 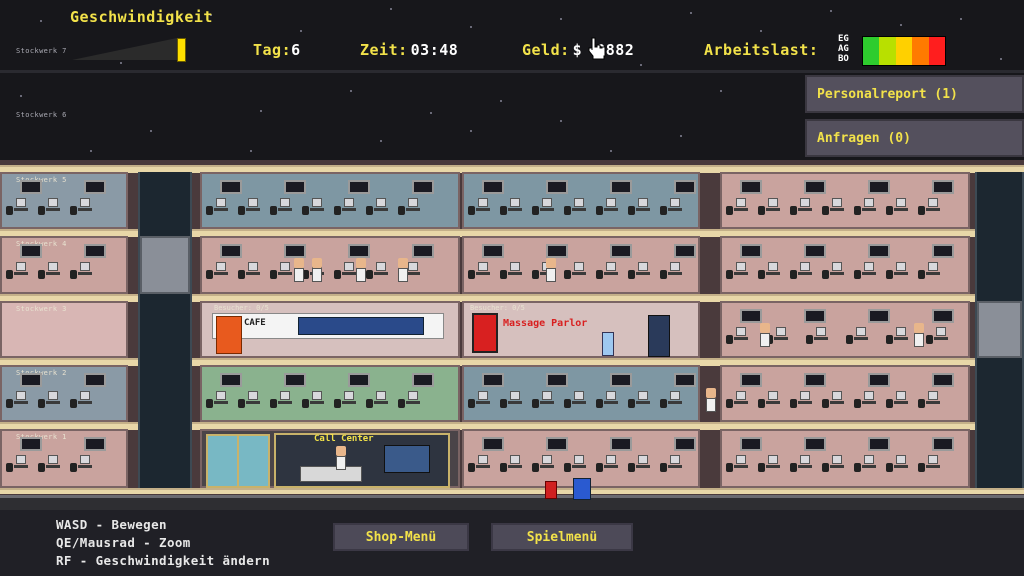 What do you see at coordinates (124, 49) in the screenshot?
I see `speed-slider-track` at bounding box center [124, 49].